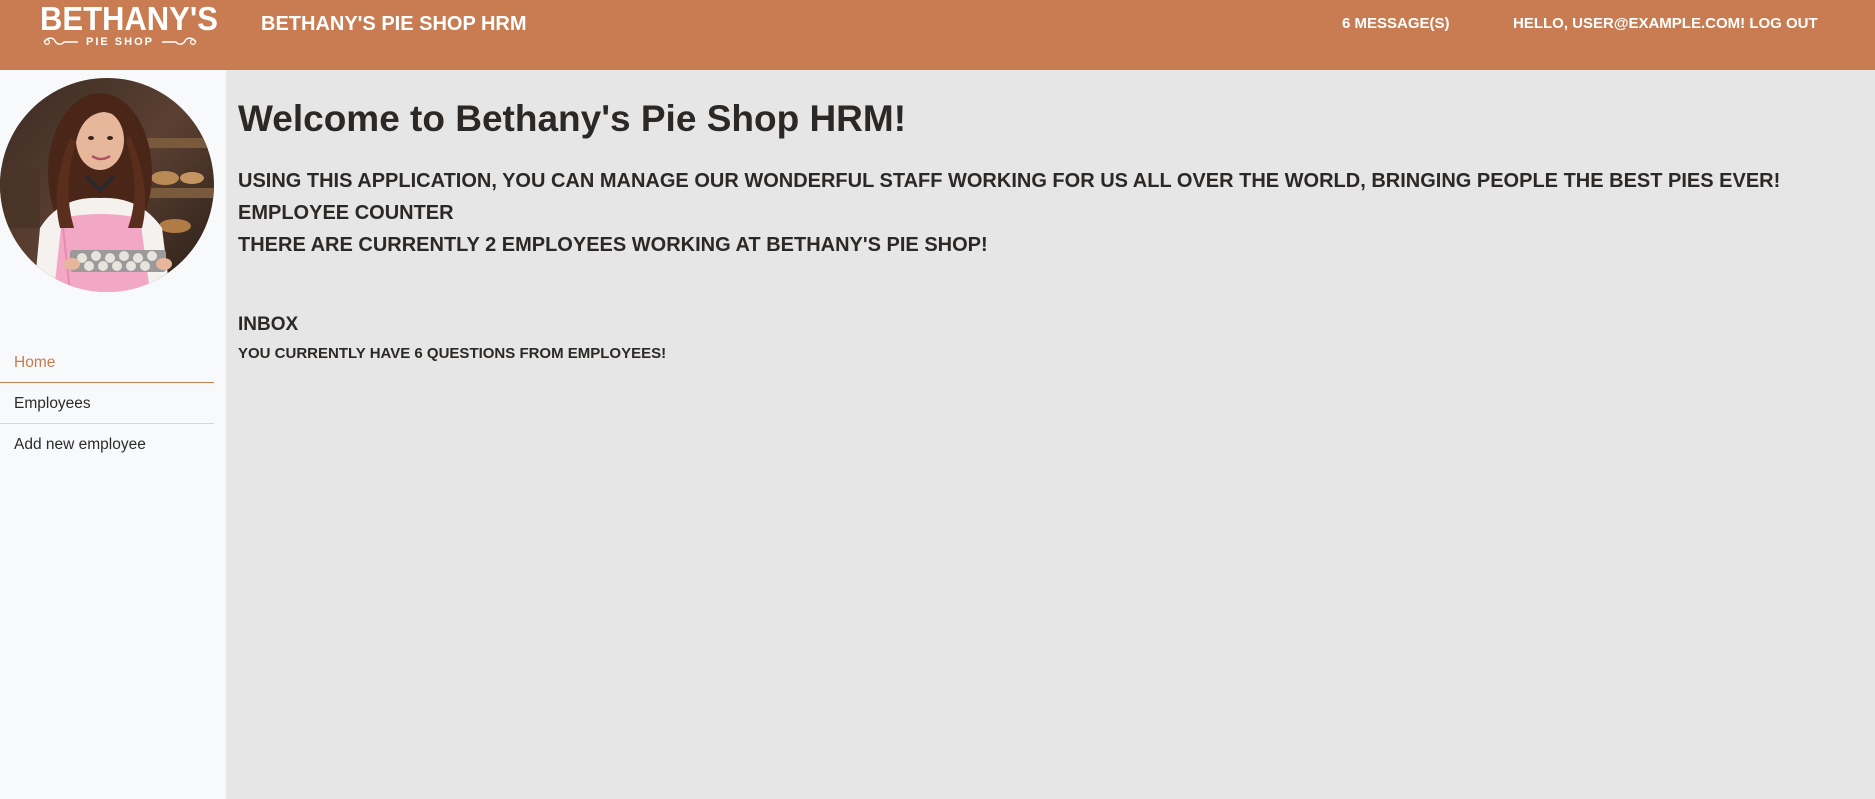  I want to click on sidebar-item-label: Employees, so click(52, 404).